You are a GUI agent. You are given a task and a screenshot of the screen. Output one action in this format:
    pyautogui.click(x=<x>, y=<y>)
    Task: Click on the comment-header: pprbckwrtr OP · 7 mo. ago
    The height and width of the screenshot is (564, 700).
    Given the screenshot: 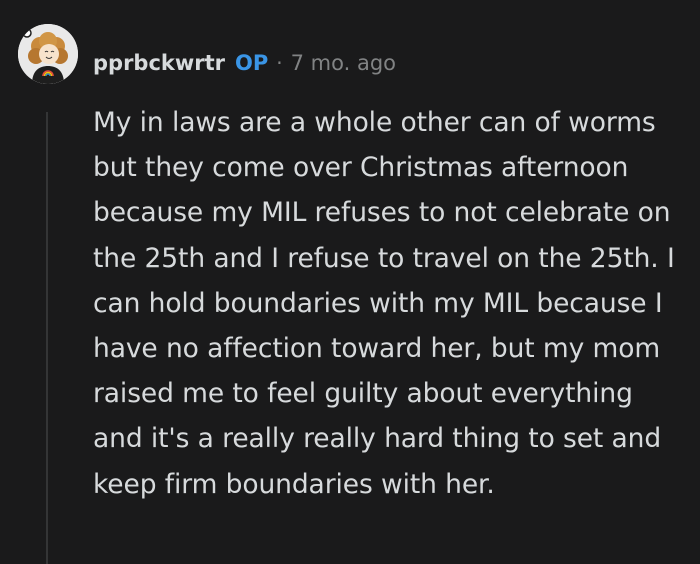 What is the action you would take?
    pyautogui.click(x=244, y=63)
    